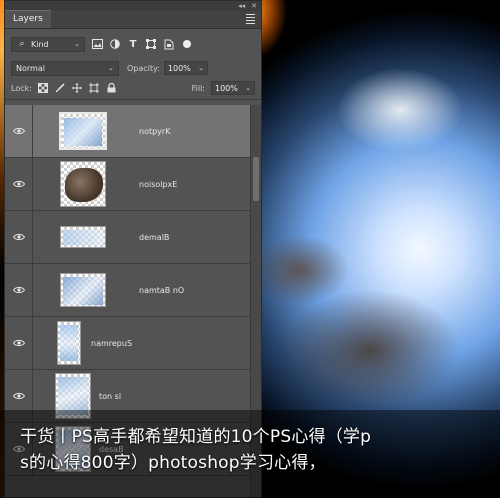  I want to click on fill-label: Fill:, so click(198, 88).